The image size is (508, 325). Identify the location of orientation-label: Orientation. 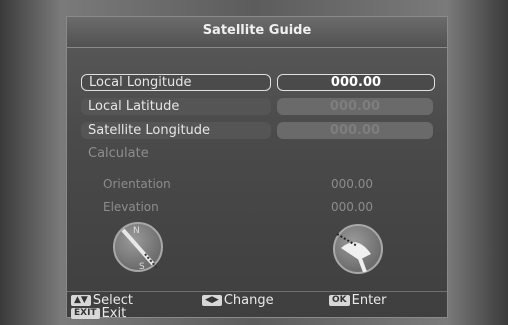
(137, 184).